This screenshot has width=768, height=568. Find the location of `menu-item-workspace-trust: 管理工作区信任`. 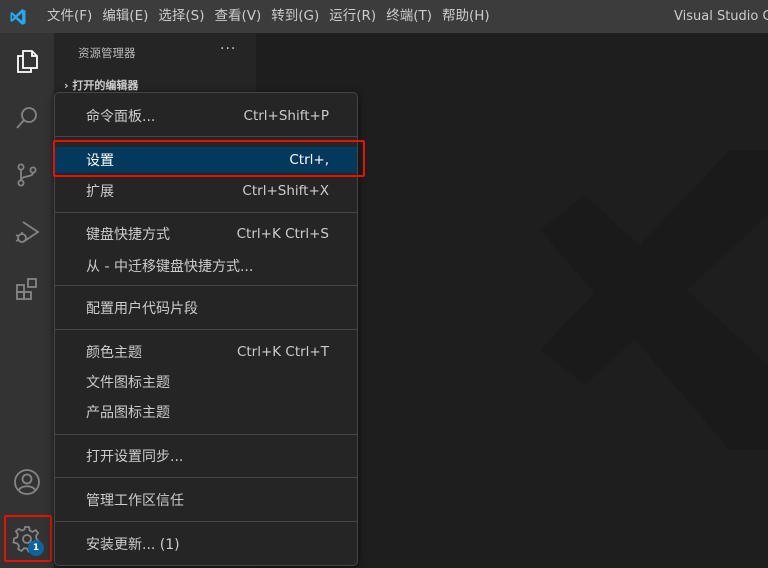

menu-item-workspace-trust: 管理工作区信任 is located at coordinates (206, 500).